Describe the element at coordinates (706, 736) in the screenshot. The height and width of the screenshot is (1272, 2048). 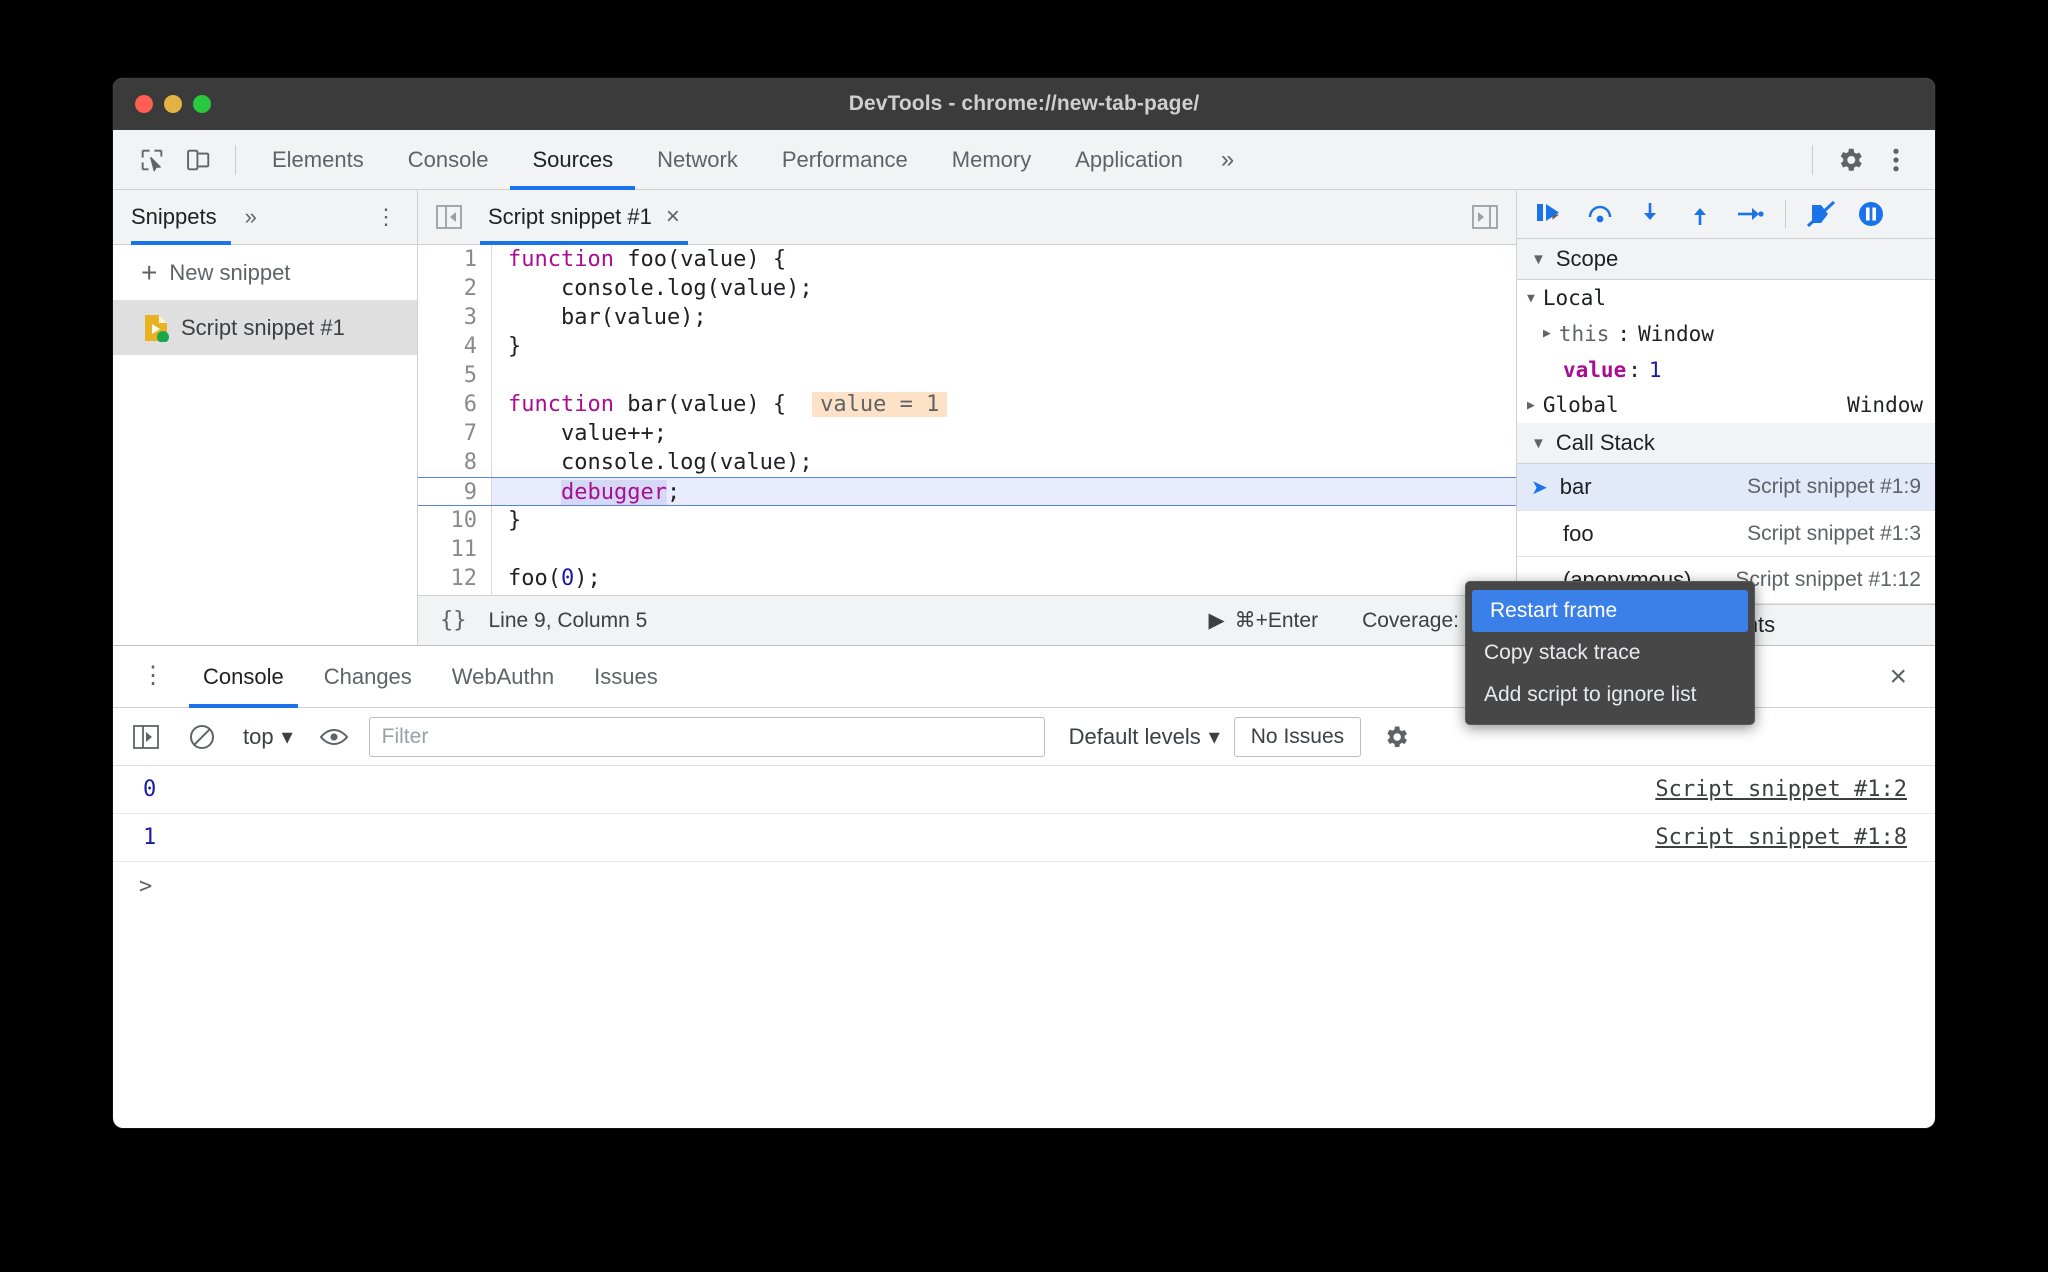
I see `search-input: Filter` at that location.